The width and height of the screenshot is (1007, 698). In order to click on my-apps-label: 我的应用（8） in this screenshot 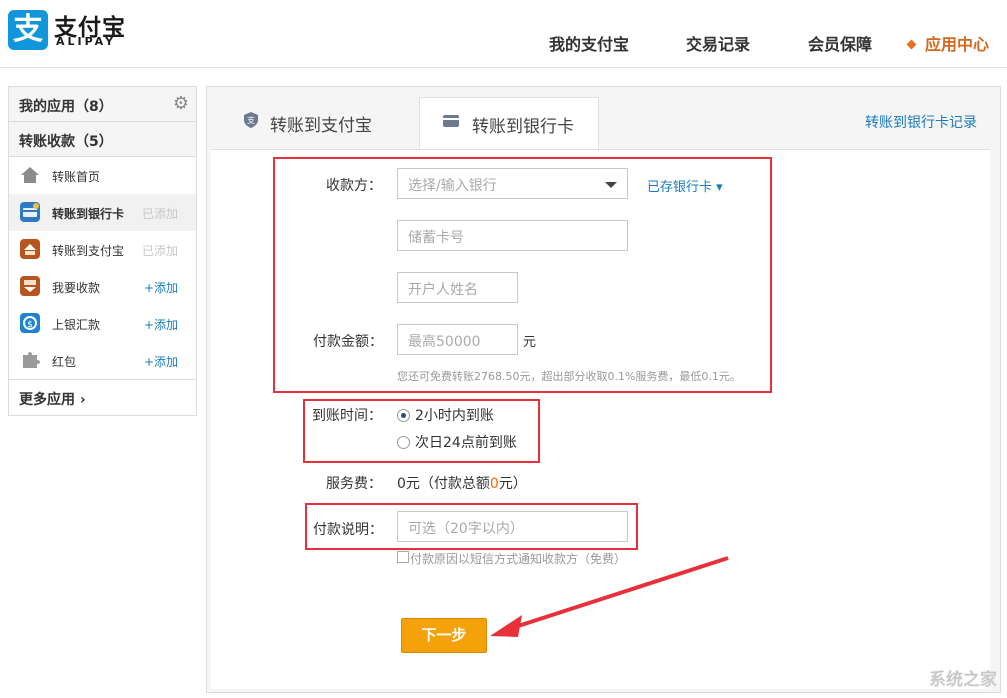, I will do `click(66, 106)`.